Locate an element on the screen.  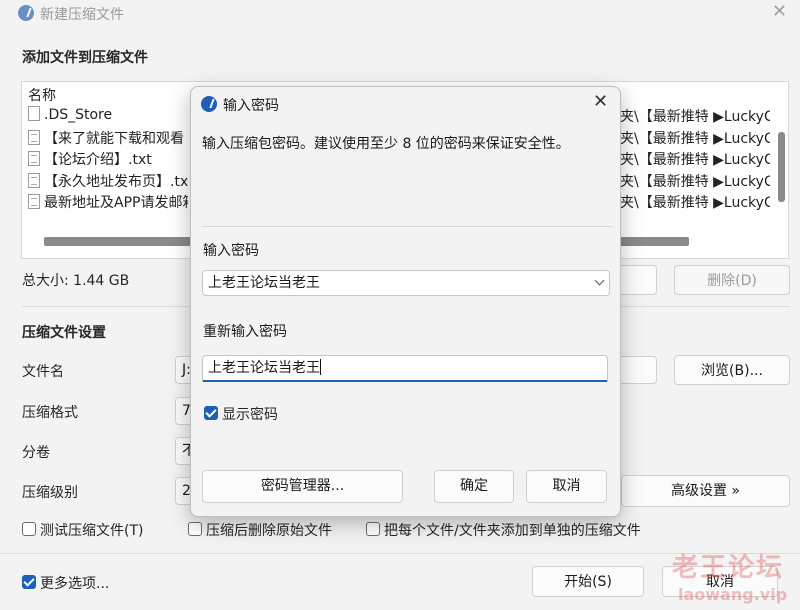
password-value: 上老王论坛当老王 is located at coordinates (264, 283).